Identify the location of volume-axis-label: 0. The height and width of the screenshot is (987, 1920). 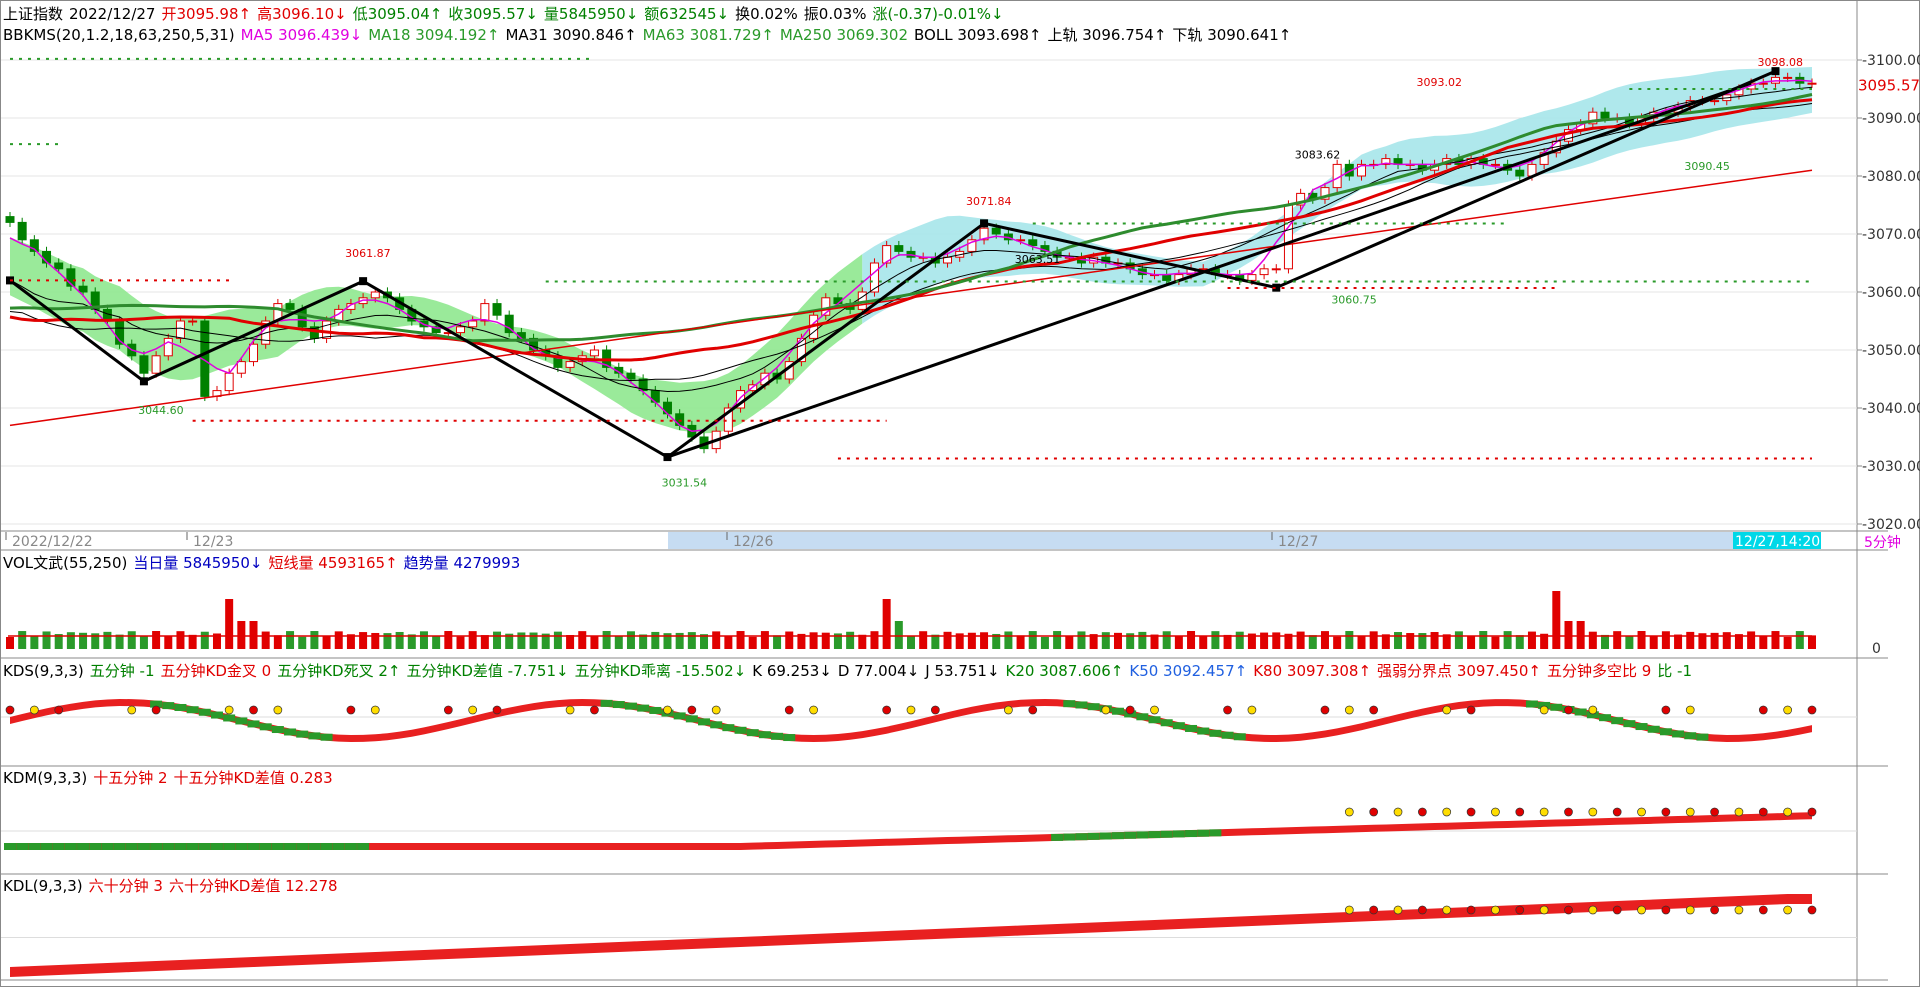
(1876, 649).